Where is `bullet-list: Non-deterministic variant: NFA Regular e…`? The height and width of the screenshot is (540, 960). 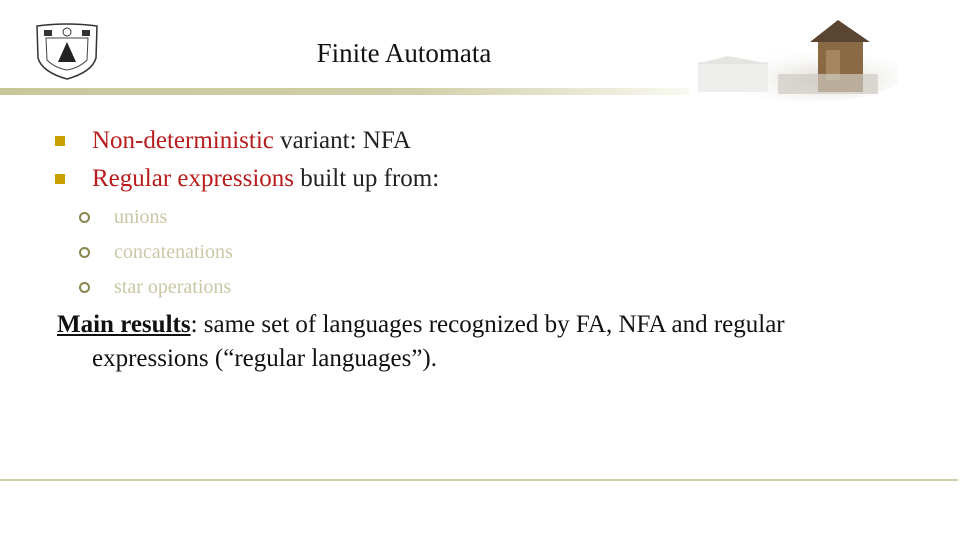 bullet-list: Non-deterministic variant: NFA Regular e… is located at coordinates (247, 213).